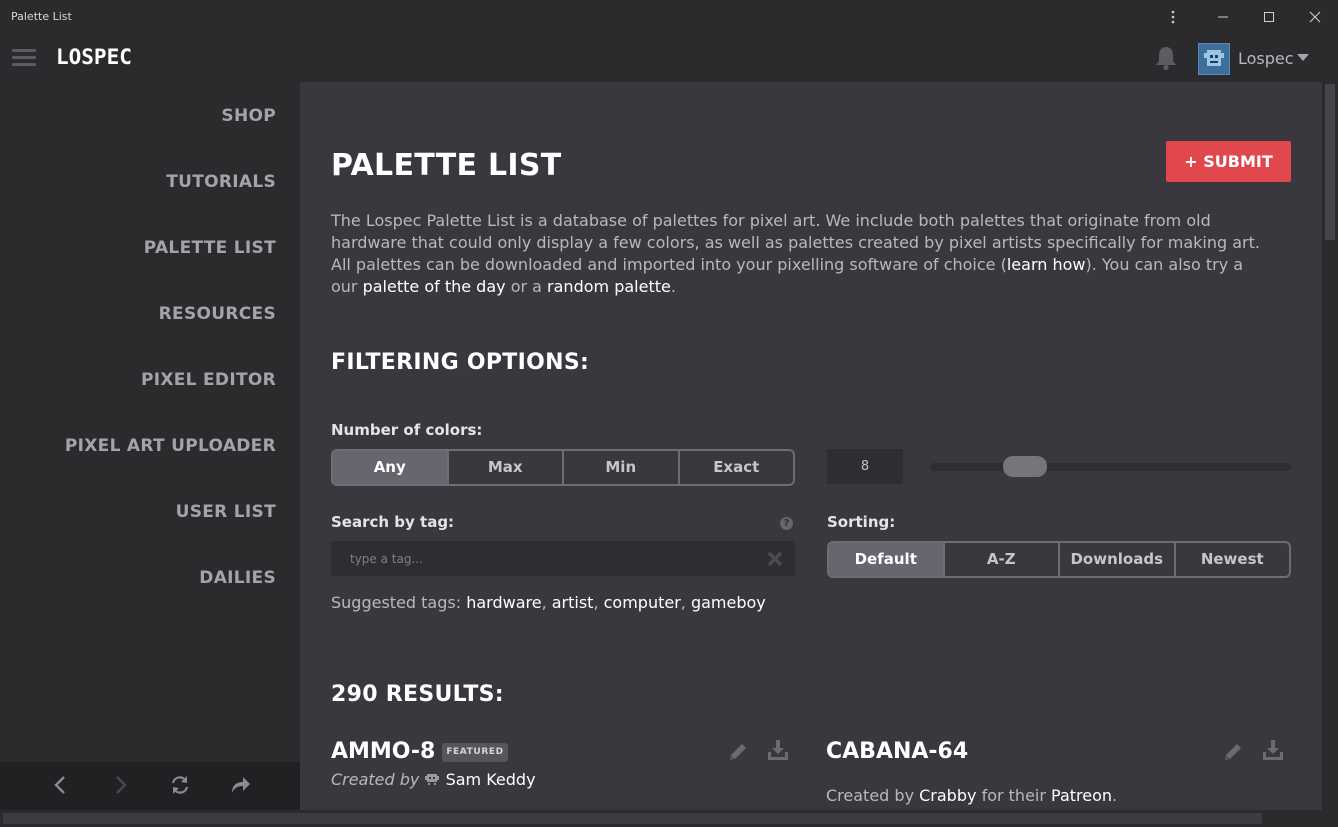 Image resolution: width=1338 pixels, height=827 pixels. What do you see at coordinates (1269, 17) in the screenshot?
I see `maximize-icon` at bounding box center [1269, 17].